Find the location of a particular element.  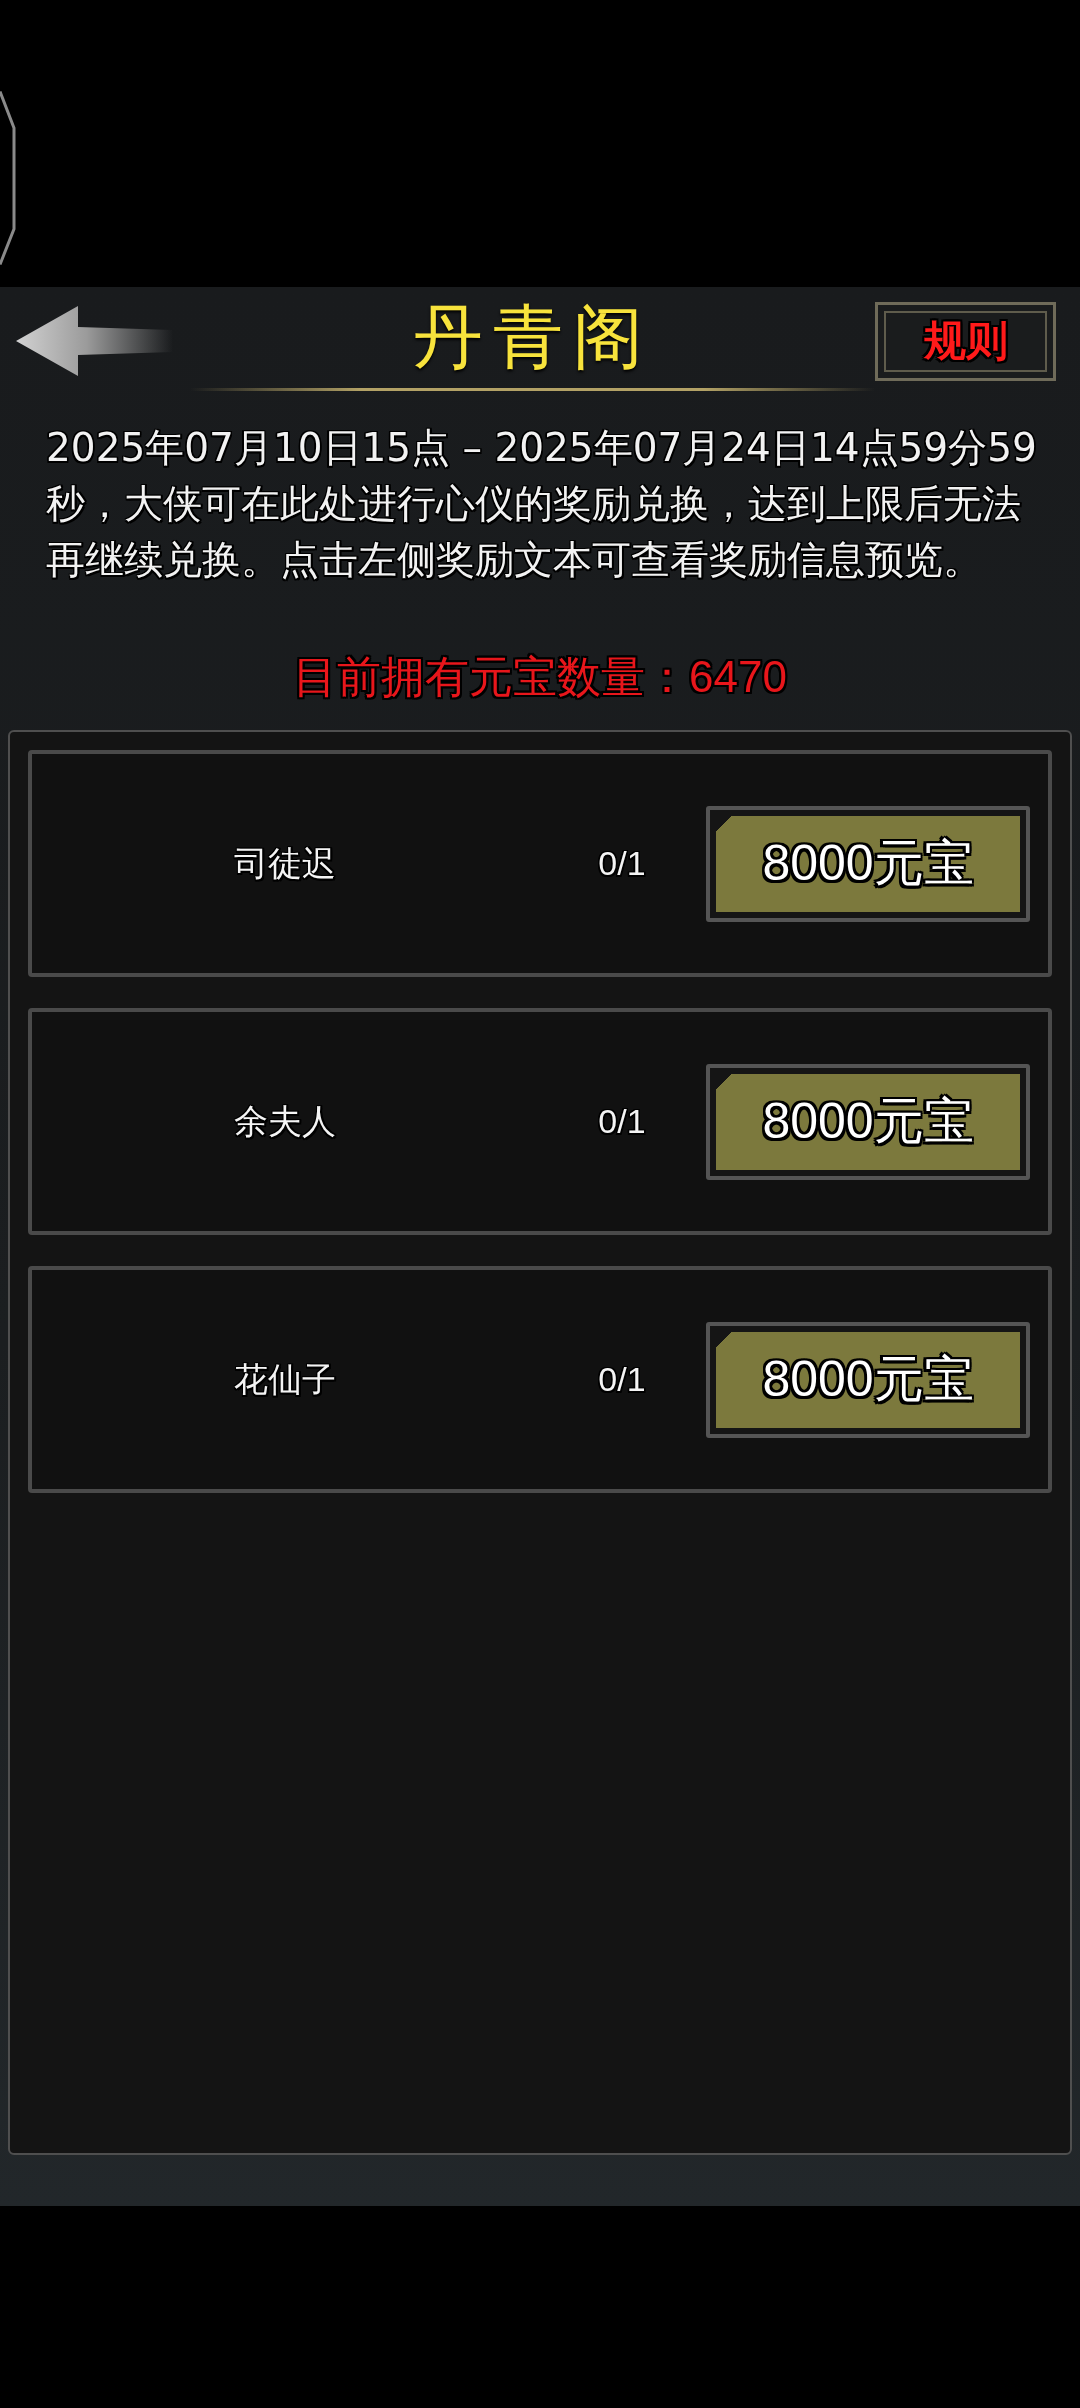

balance-text: 目前拥有元宝数量：6470 is located at coordinates (540, 677).